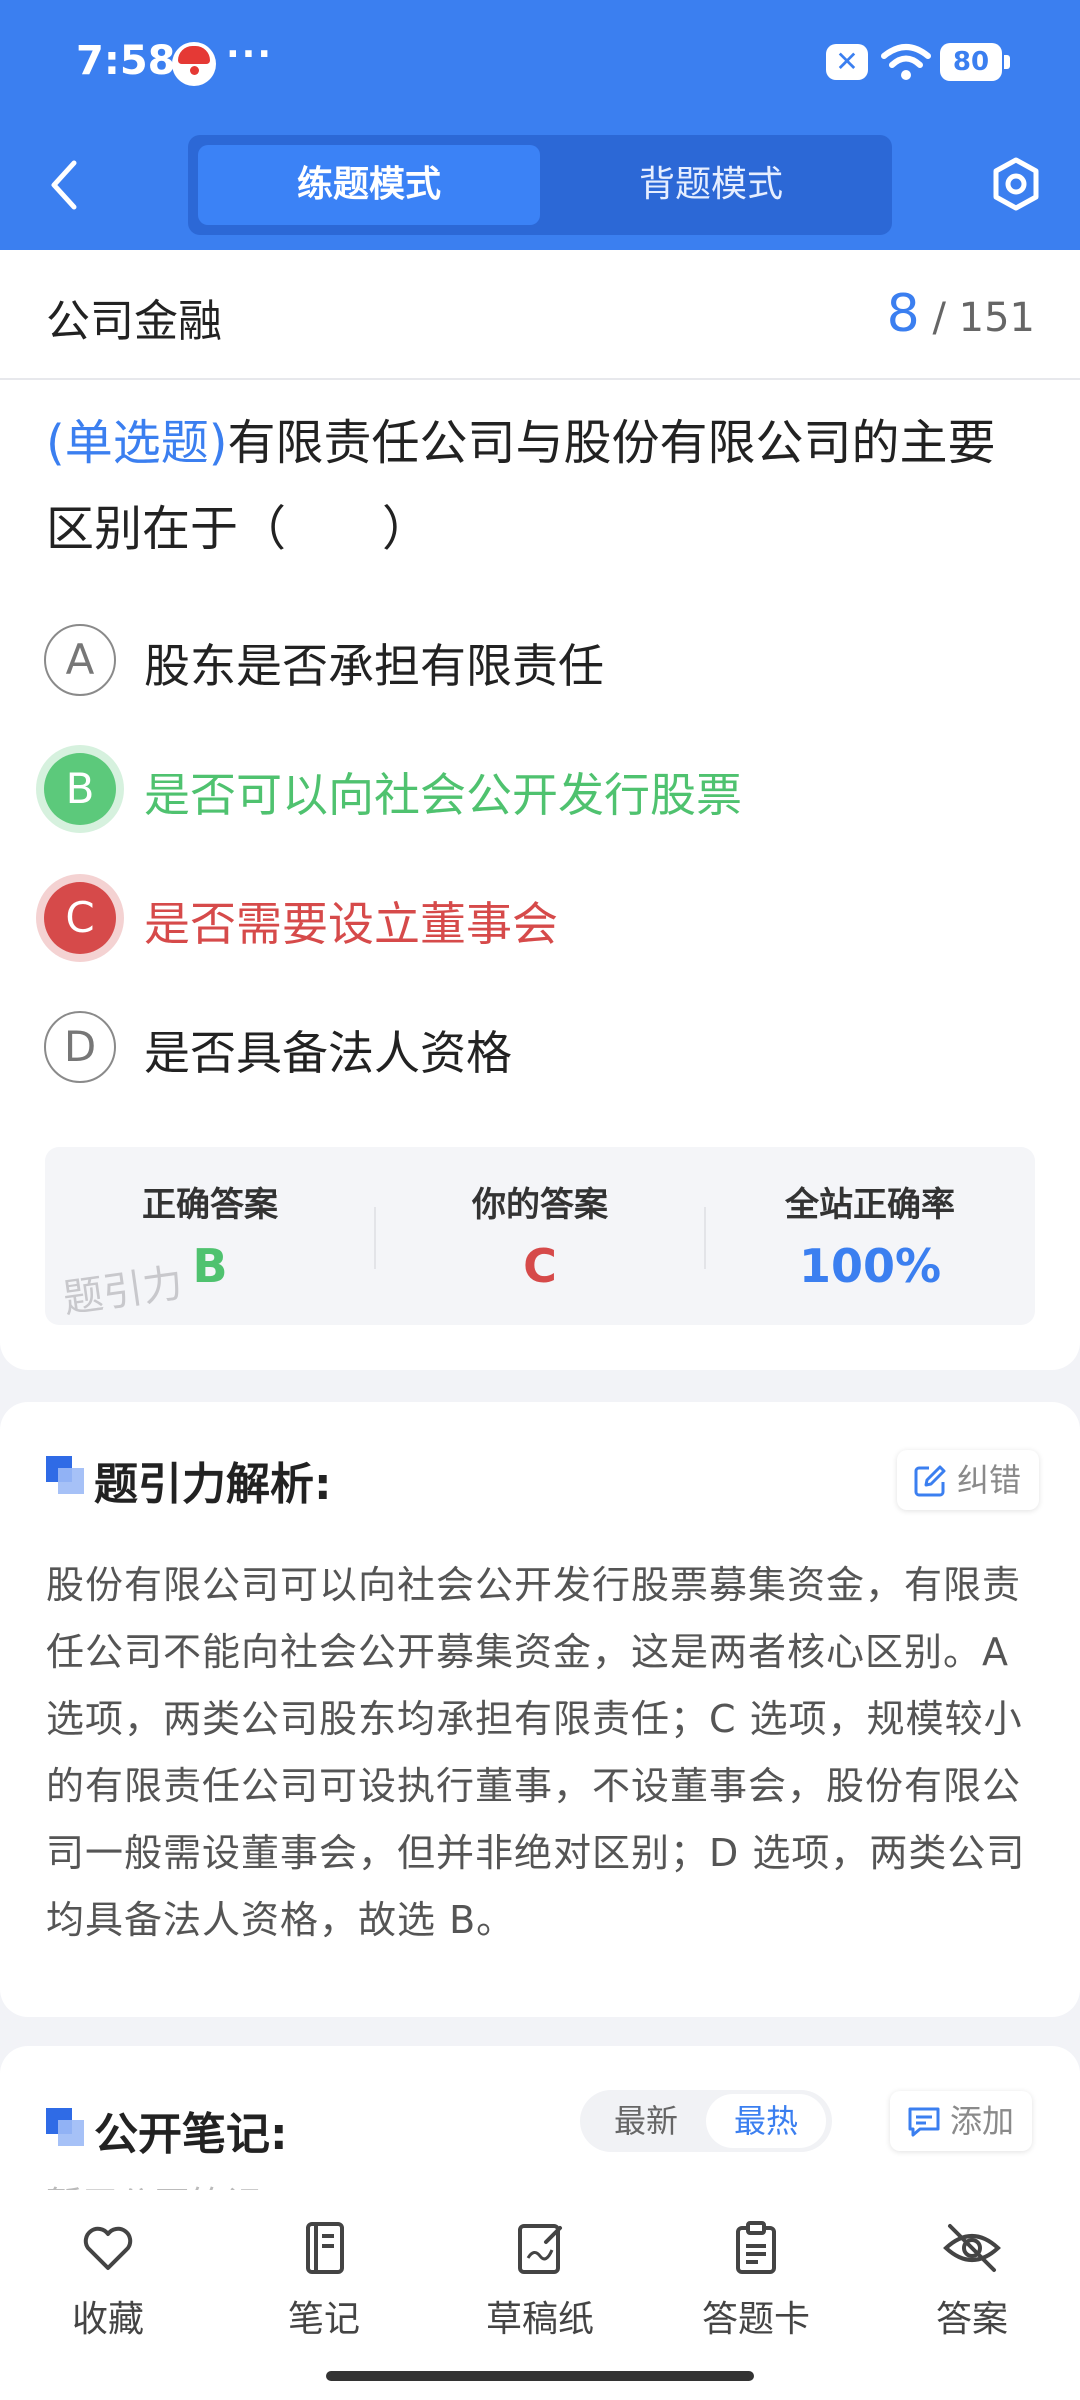 Image resolution: width=1080 pixels, height=2400 pixels. I want to click on option-d: D 是否具备法人资格, so click(539, 1047).